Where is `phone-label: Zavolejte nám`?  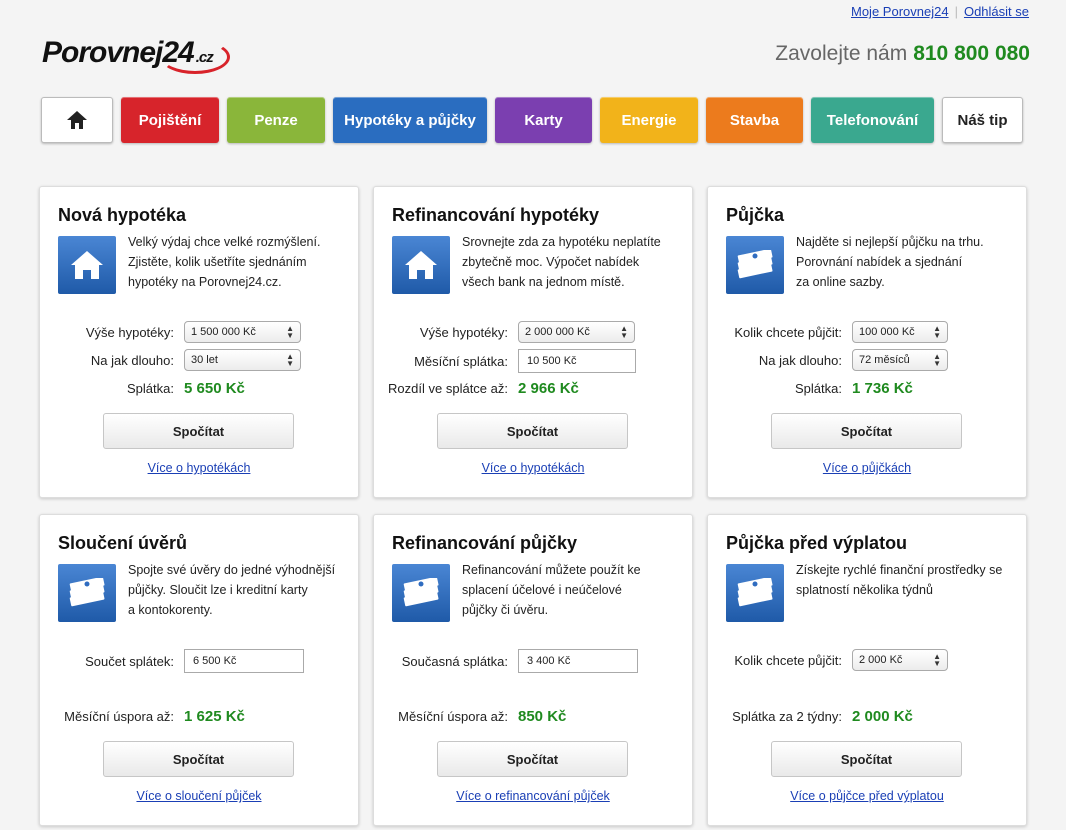 phone-label: Zavolejte nám is located at coordinates (841, 53).